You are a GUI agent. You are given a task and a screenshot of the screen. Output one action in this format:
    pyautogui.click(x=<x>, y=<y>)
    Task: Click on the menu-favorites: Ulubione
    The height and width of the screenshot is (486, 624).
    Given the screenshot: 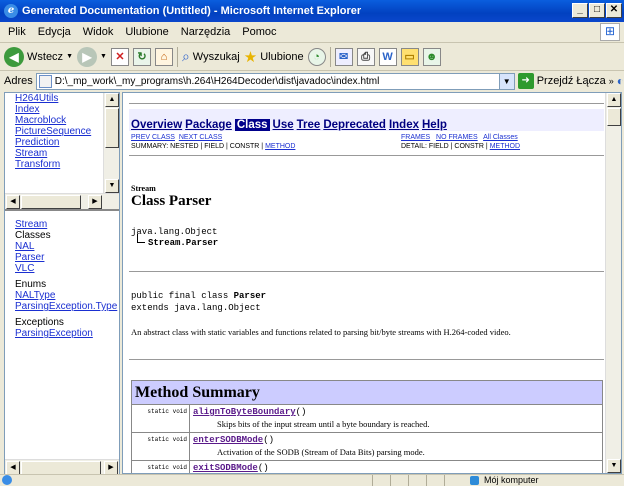 What is the action you would take?
    pyautogui.click(x=146, y=32)
    